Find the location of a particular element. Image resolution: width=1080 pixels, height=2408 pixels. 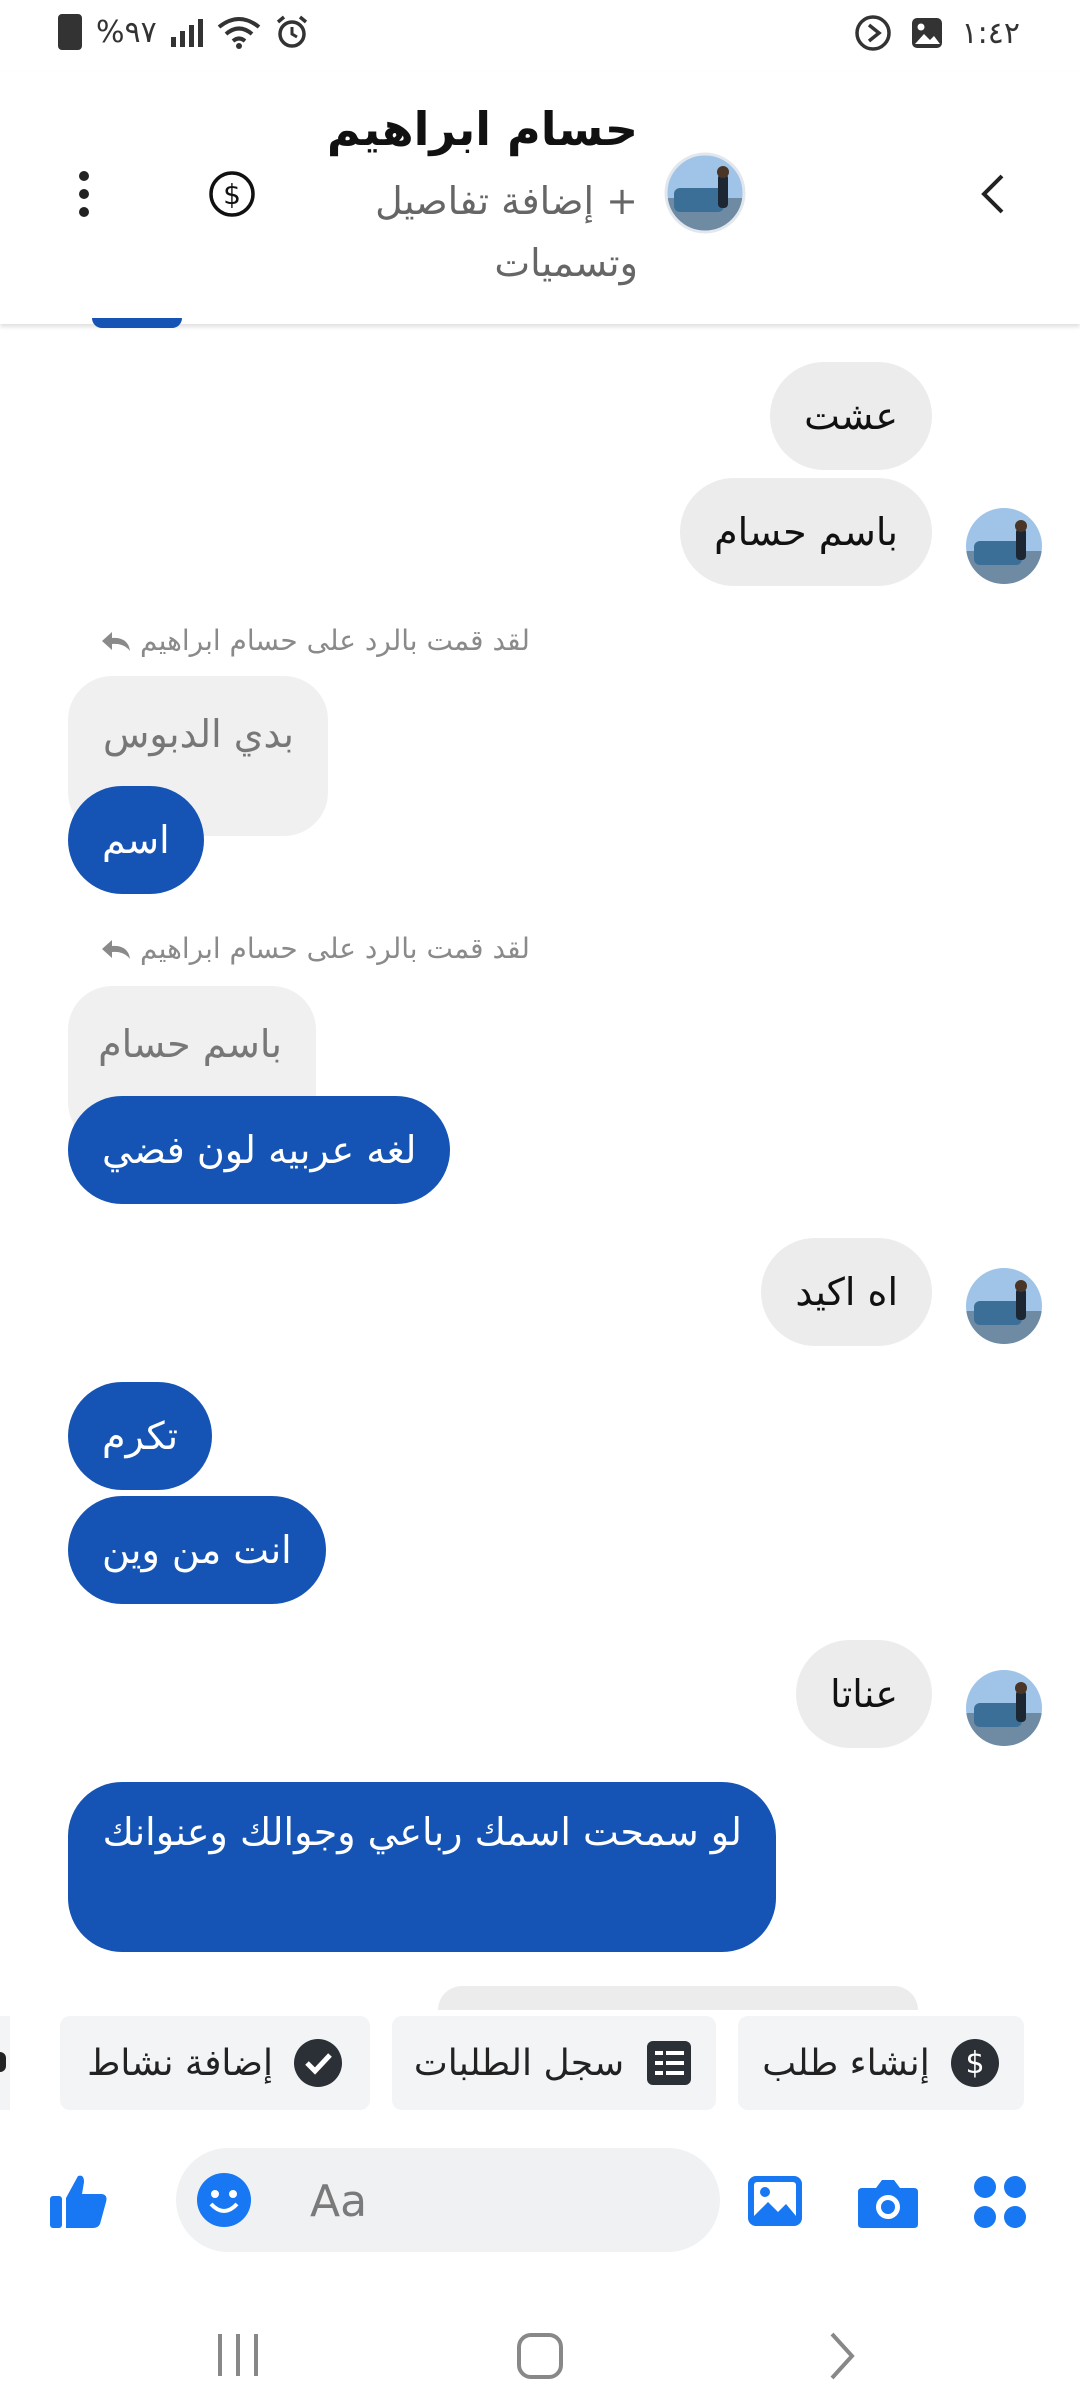

chevron-left-icon is located at coordinates (994, 194).